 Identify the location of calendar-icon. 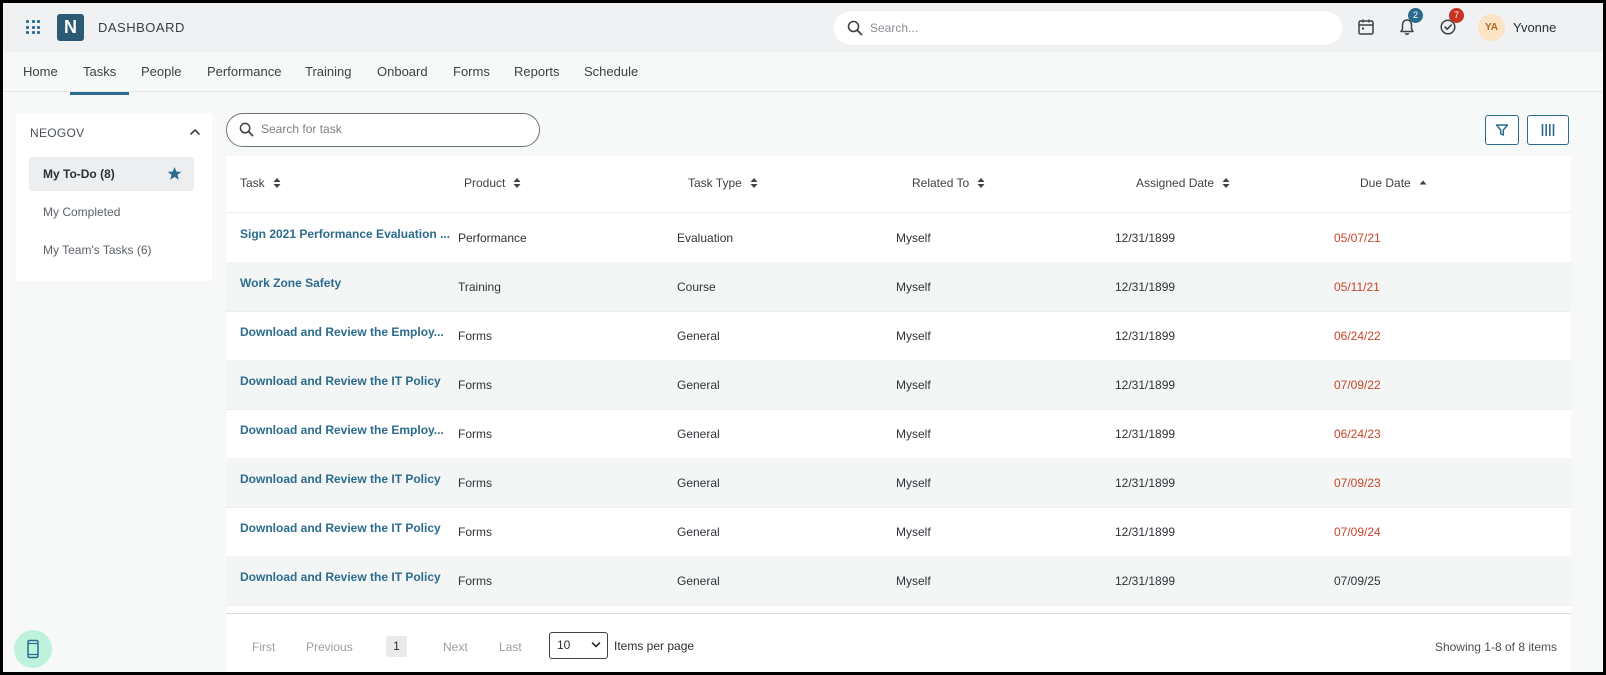
(1366, 27).